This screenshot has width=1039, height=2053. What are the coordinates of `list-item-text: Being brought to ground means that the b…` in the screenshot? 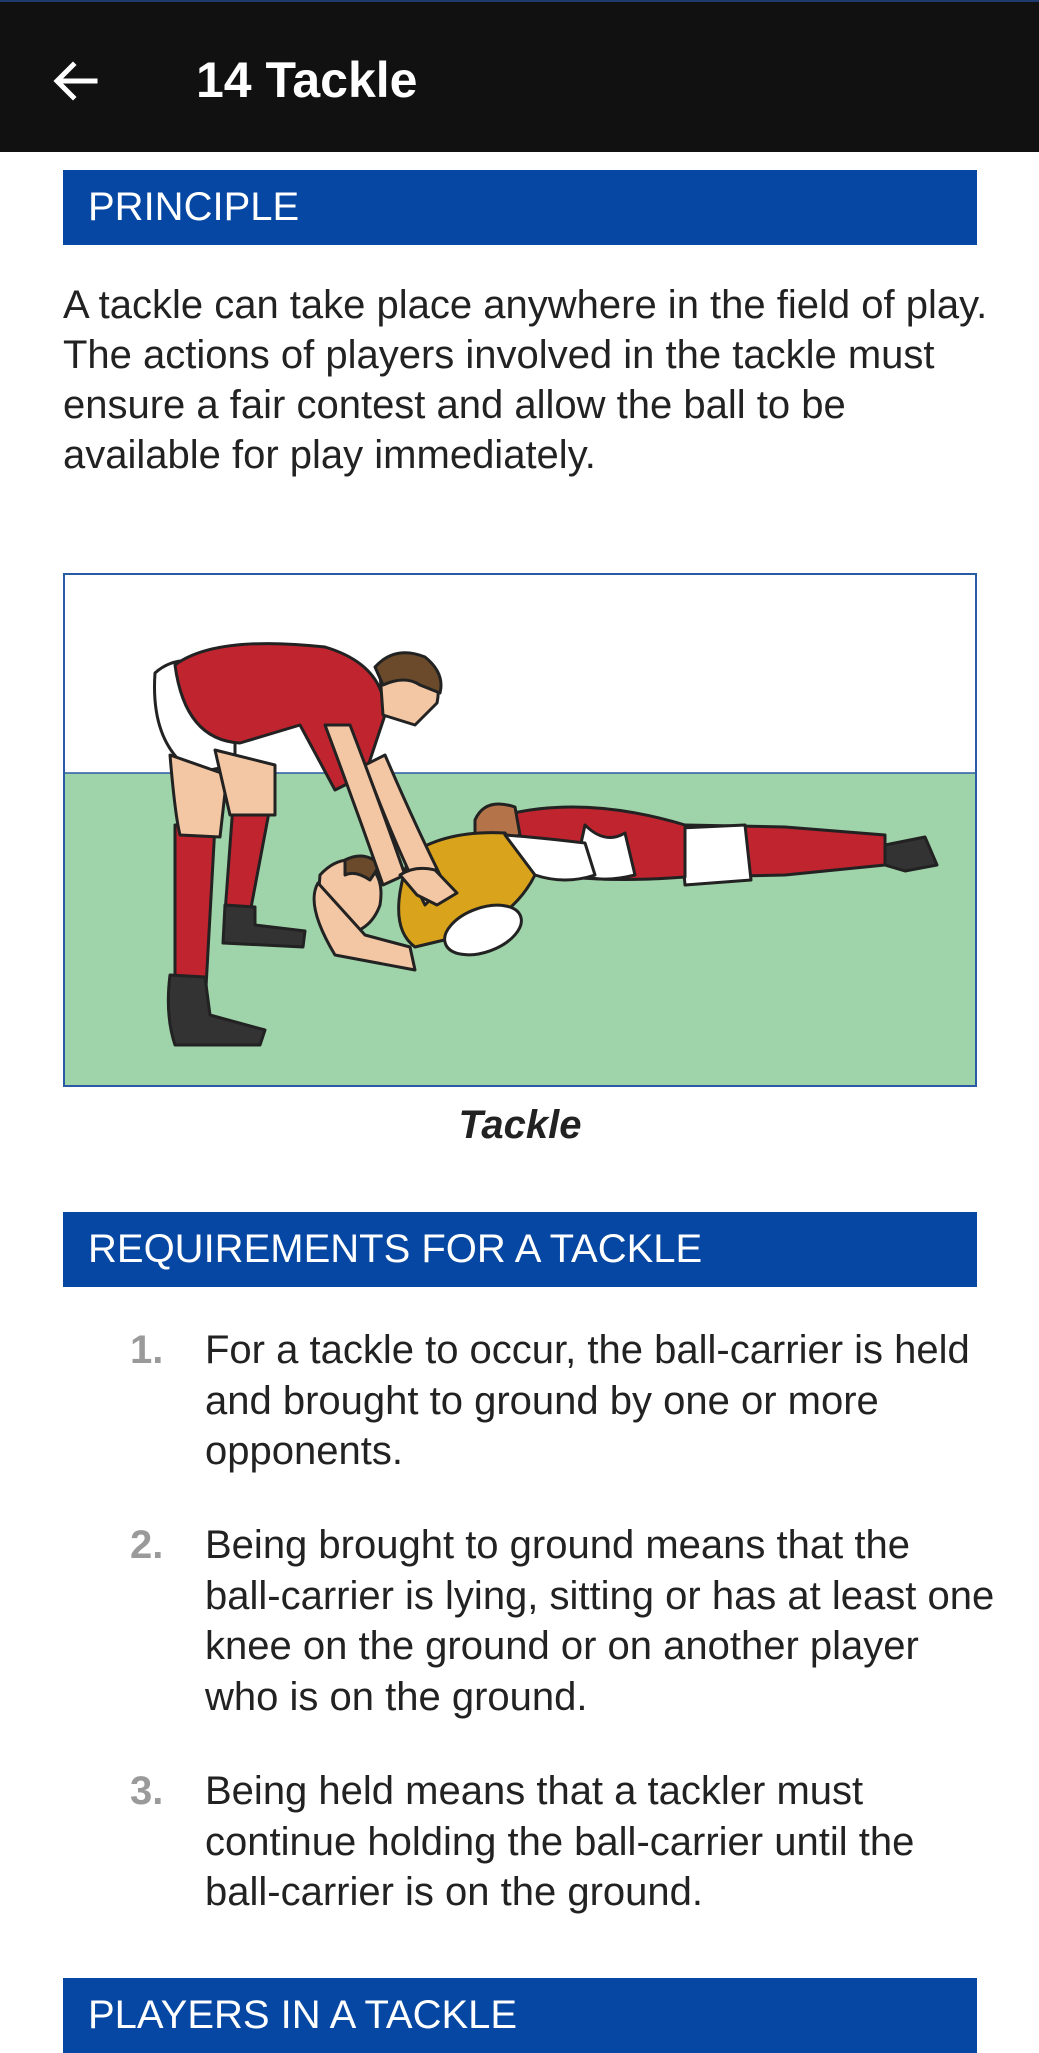 It's located at (600, 1621).